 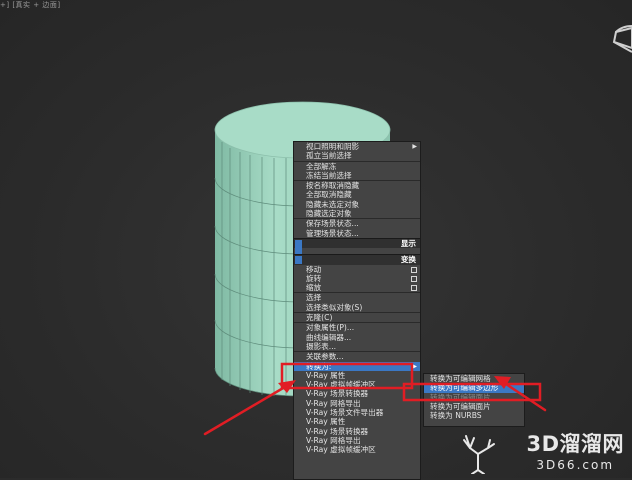 I want to click on menu-item-4: 按名称取消隐藏, so click(x=357, y=185).